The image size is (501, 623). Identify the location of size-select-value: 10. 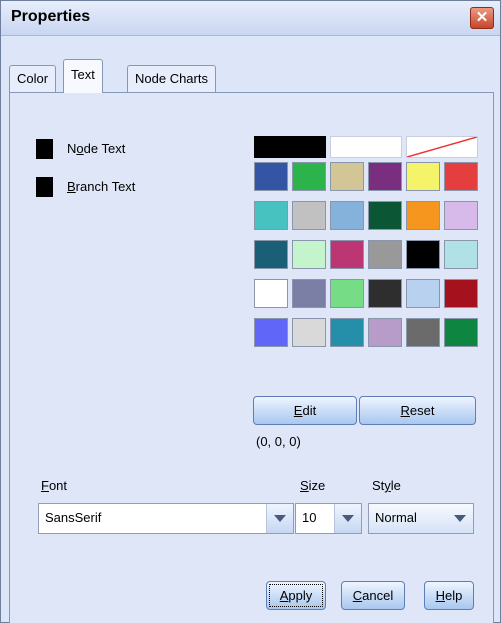
(309, 517).